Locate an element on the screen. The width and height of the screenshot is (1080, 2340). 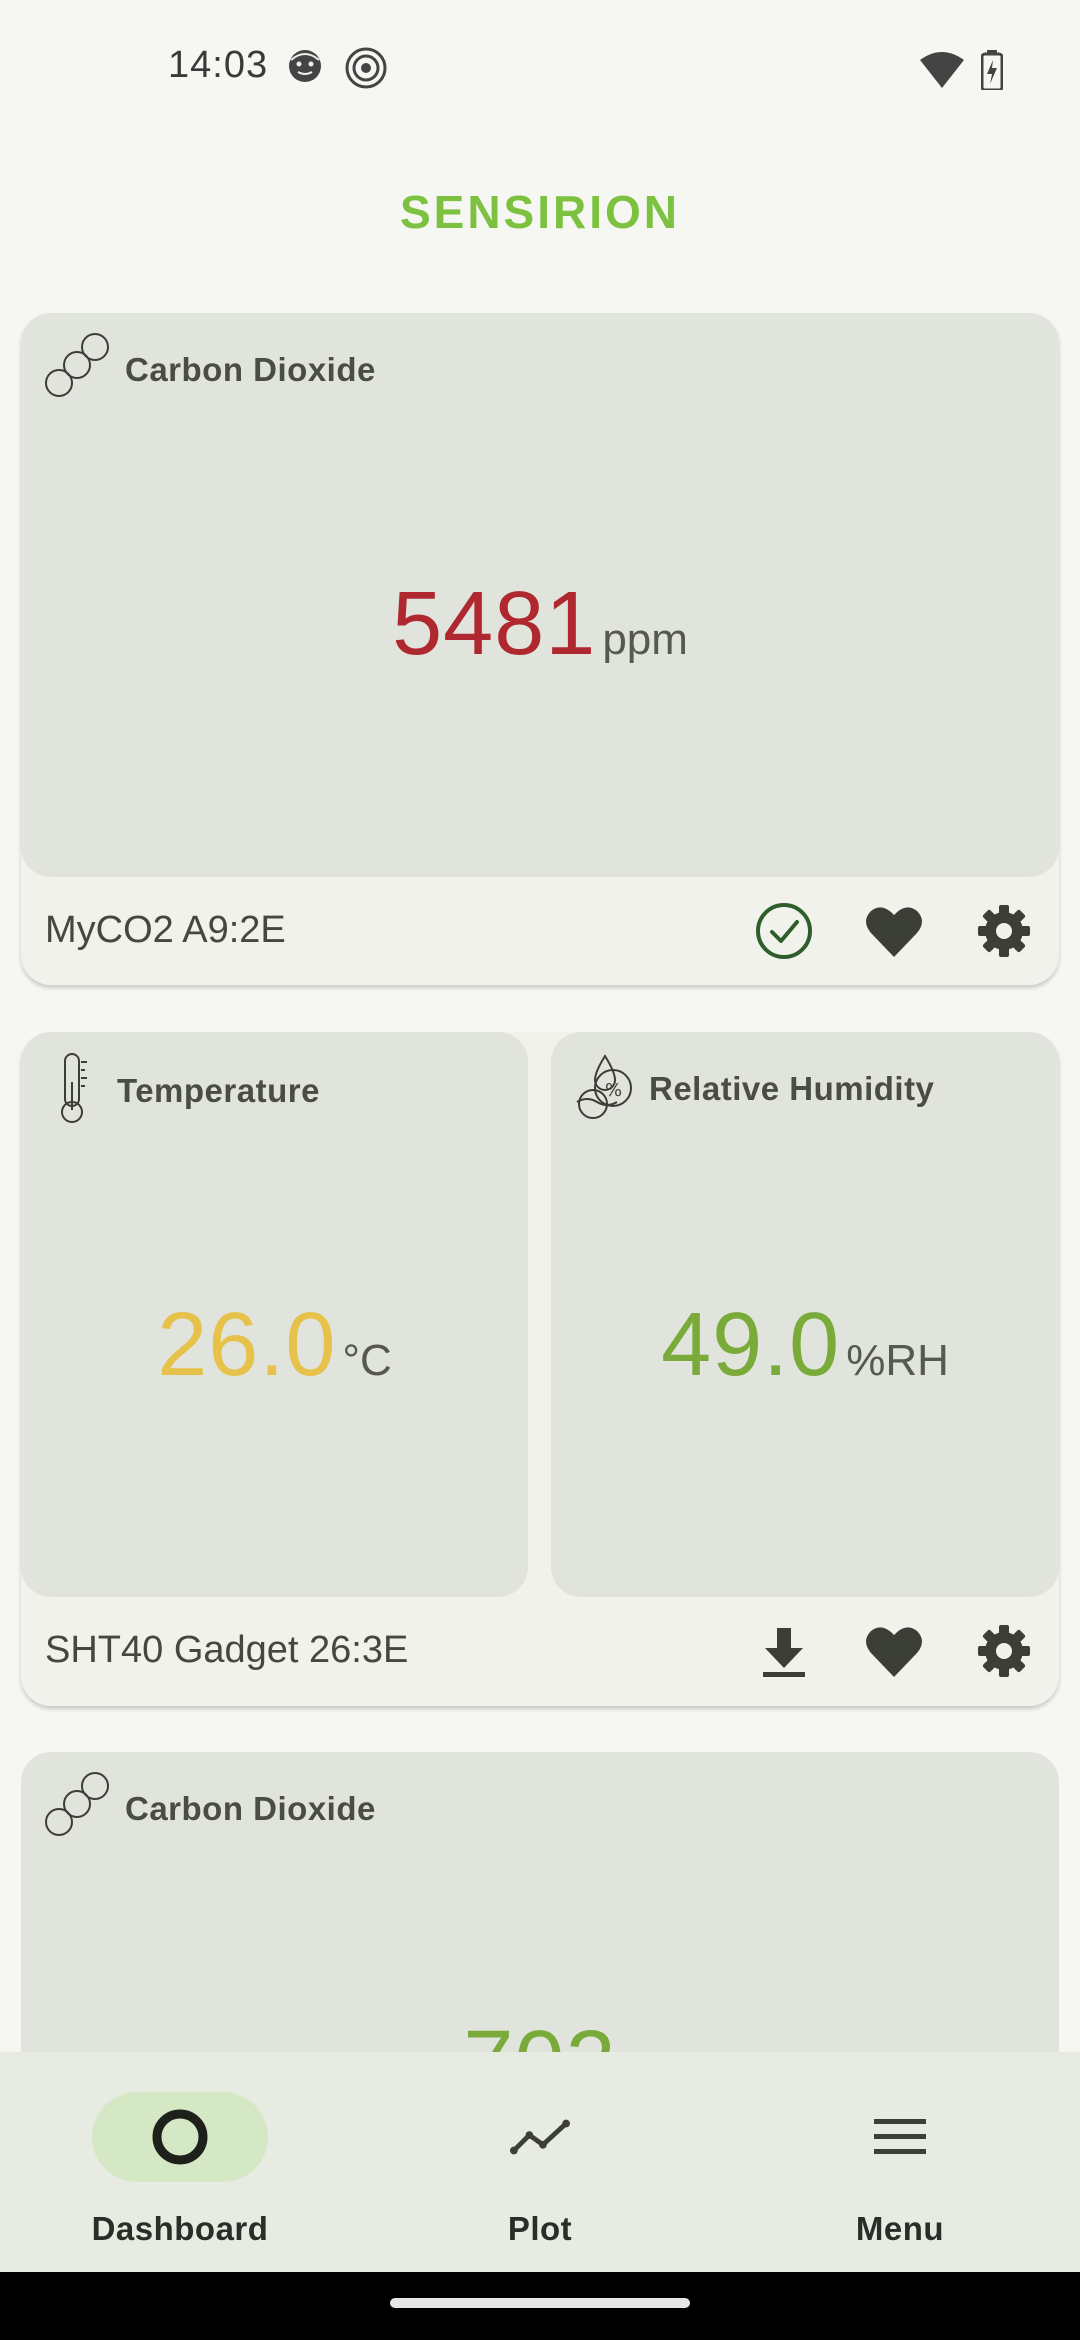
reading-unit: %RH is located at coordinates (897, 1360).